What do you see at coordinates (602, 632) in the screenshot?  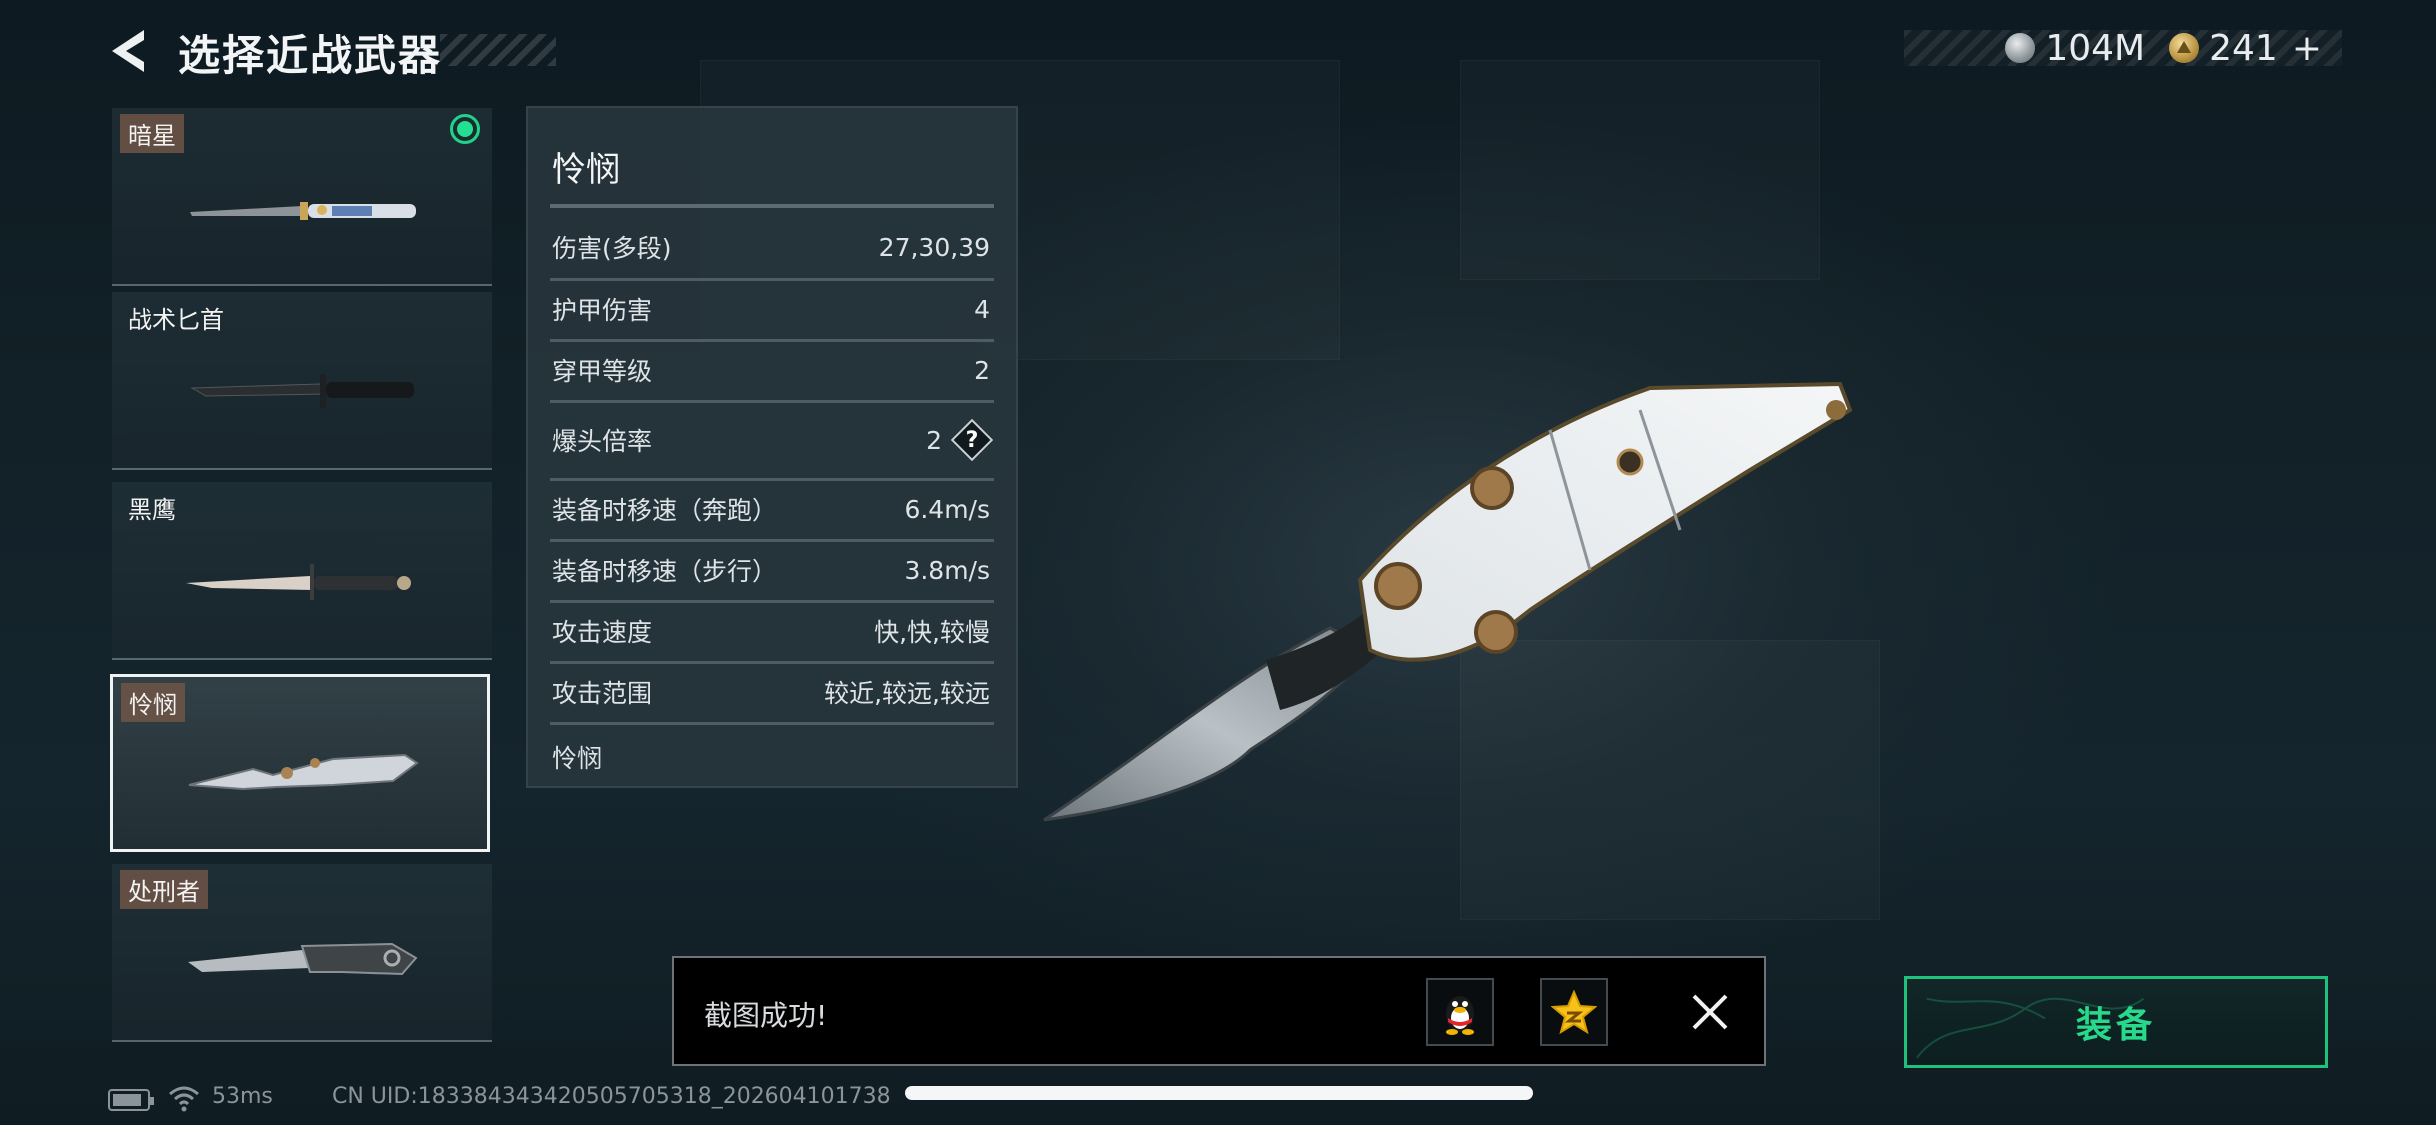 I see `stat-label: 攻击速度` at bounding box center [602, 632].